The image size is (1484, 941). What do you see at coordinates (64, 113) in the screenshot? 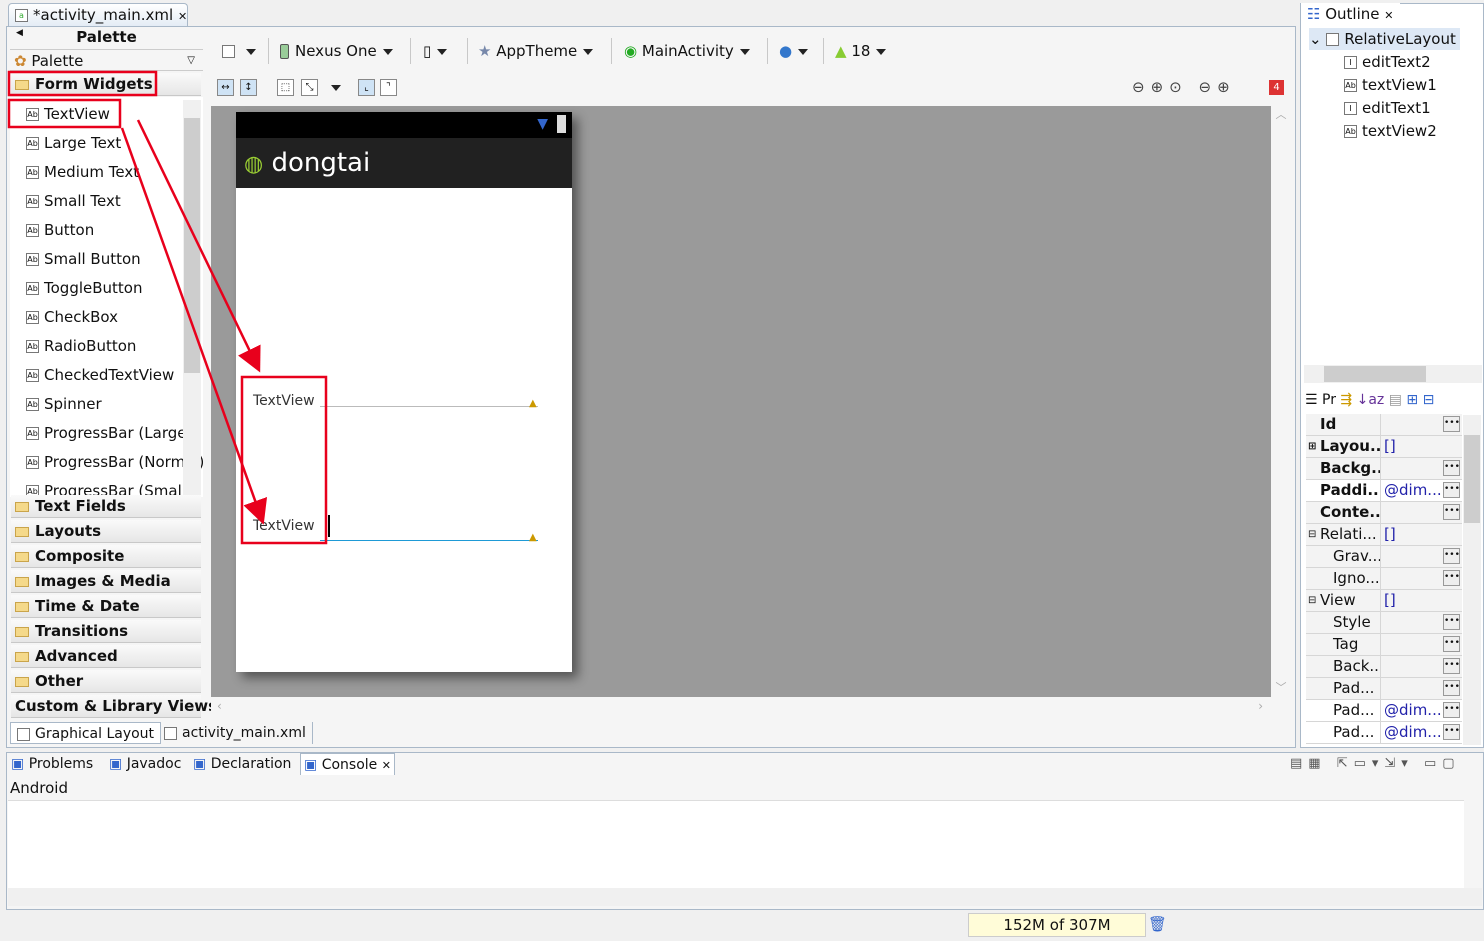
I see `annotation-box-textview` at bounding box center [64, 113].